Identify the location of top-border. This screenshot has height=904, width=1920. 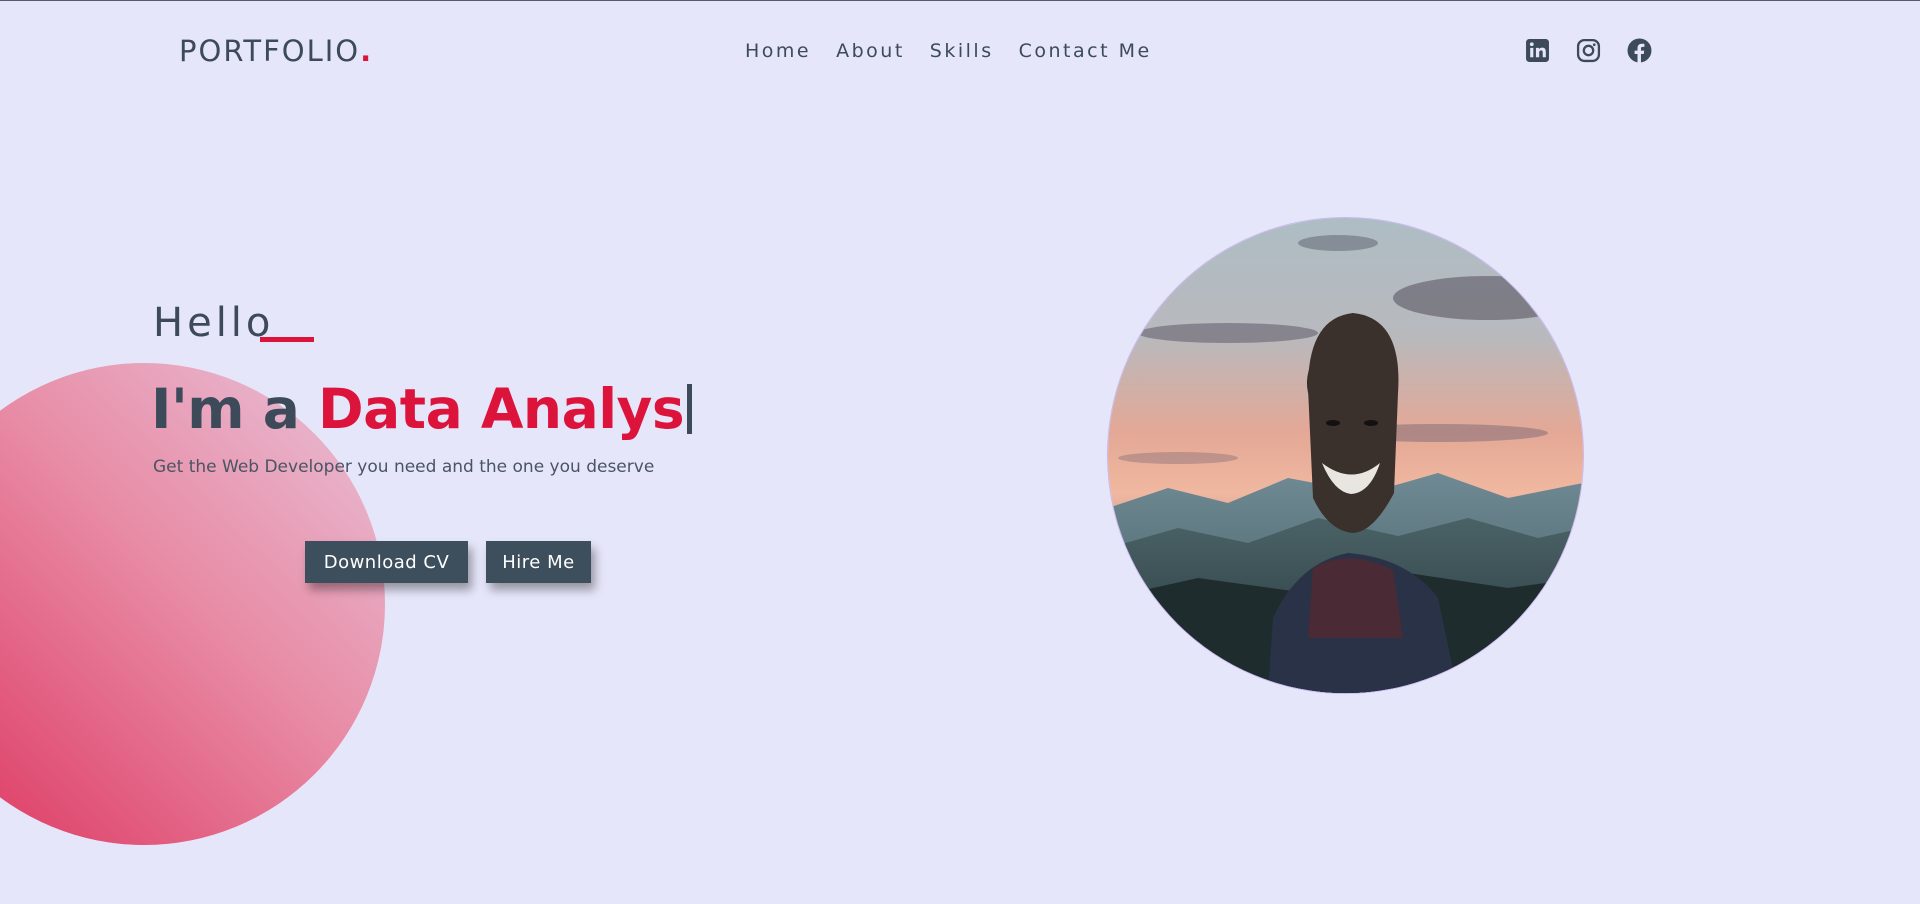
(960, 0).